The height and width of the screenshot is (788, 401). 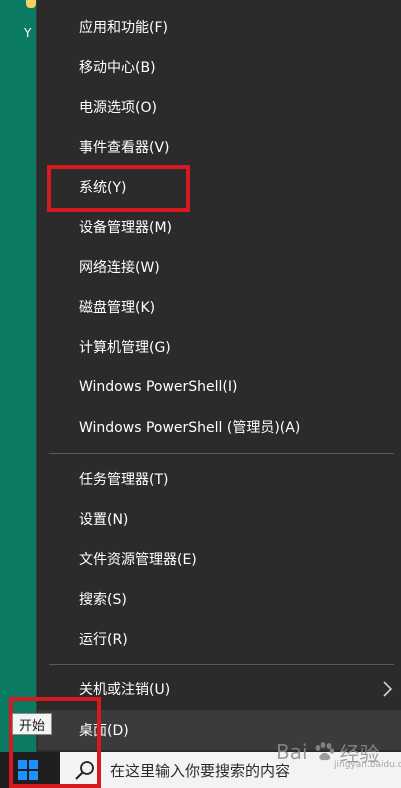 What do you see at coordinates (229, 67) in the screenshot?
I see `menu-item-mobility-center: 移动中心(B)` at bounding box center [229, 67].